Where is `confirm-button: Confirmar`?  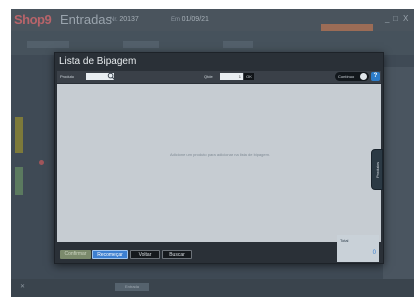
confirm-button: Confirmar is located at coordinates (75, 254).